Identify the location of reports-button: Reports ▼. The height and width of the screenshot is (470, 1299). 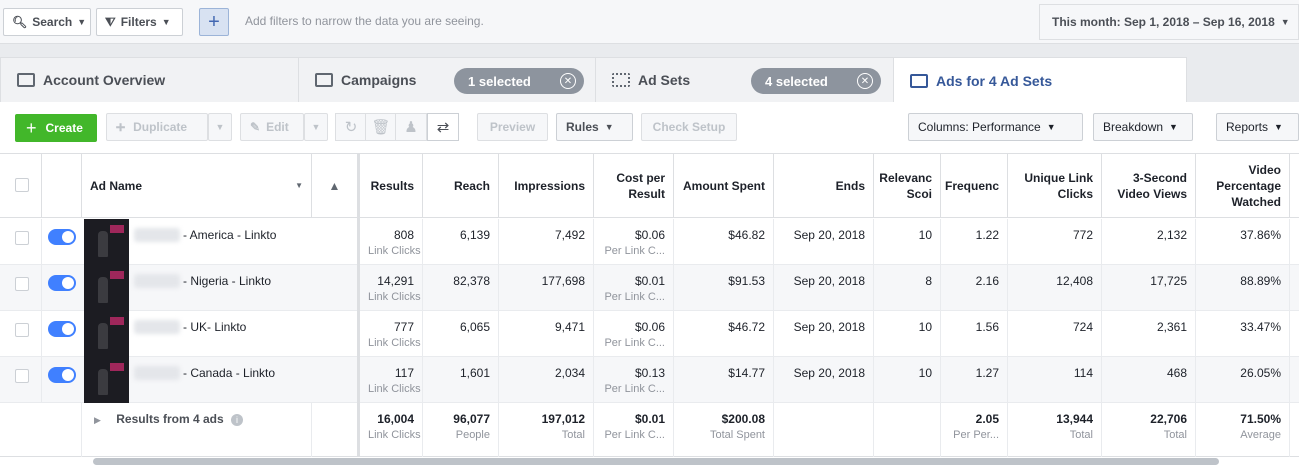
(1257, 127).